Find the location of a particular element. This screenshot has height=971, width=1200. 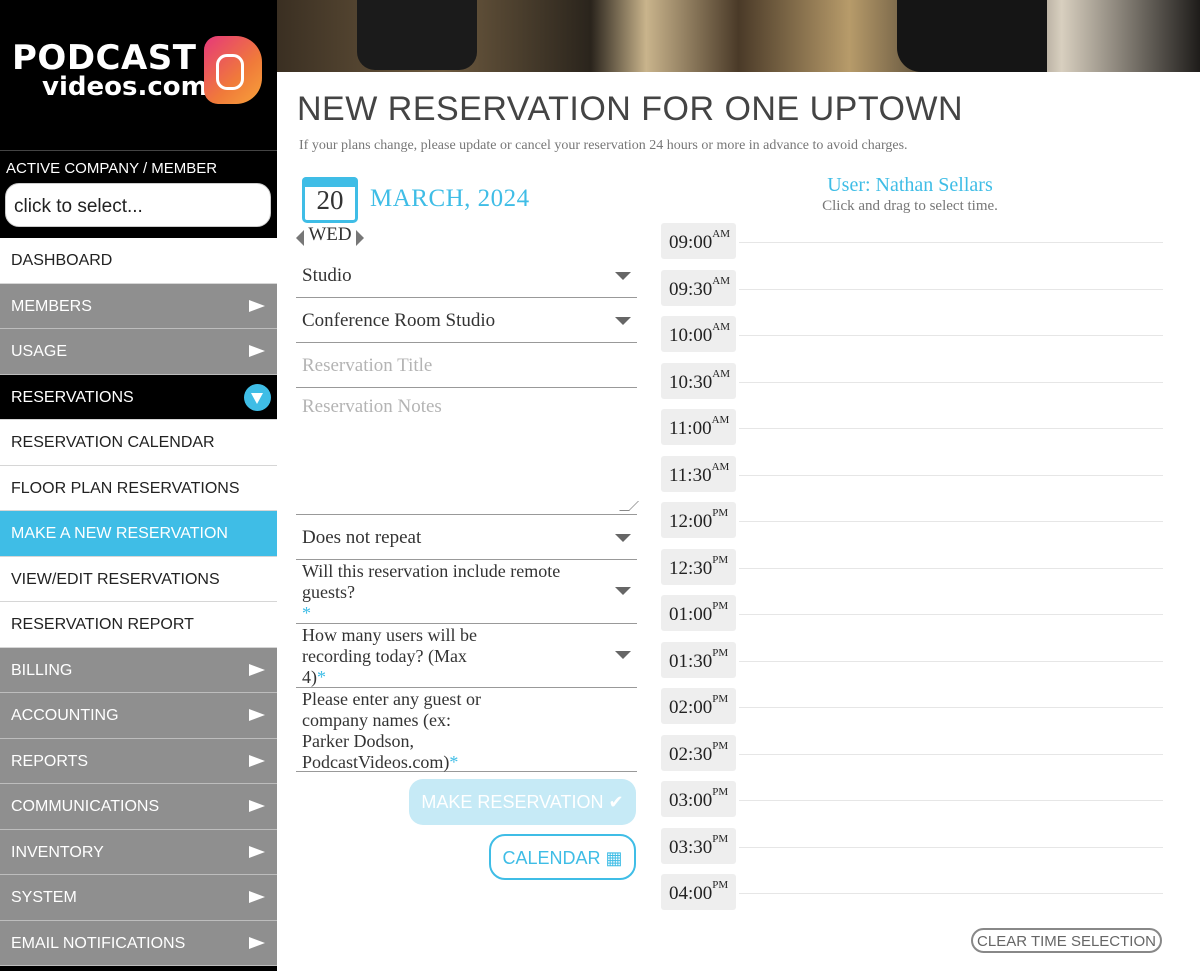

time-slot-time: 03:00 is located at coordinates (691, 800).